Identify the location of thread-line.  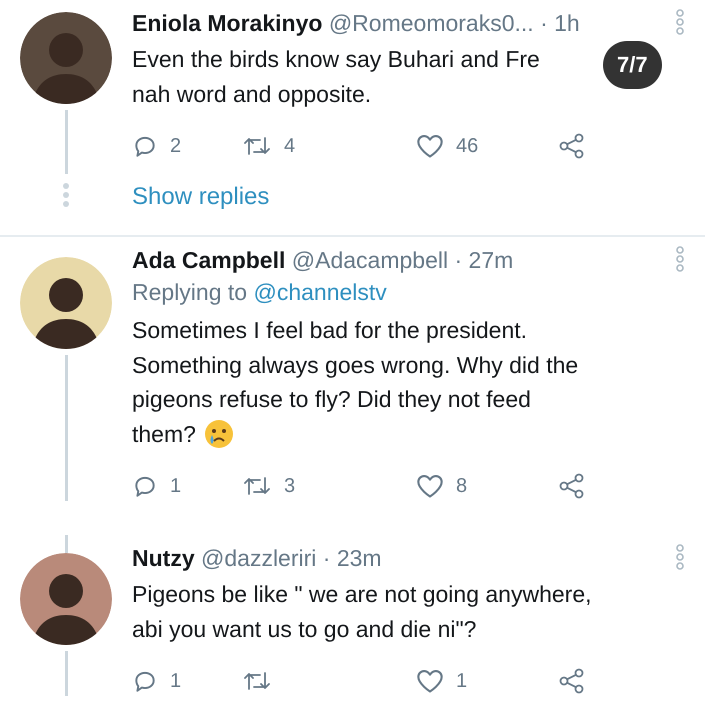
(66, 544).